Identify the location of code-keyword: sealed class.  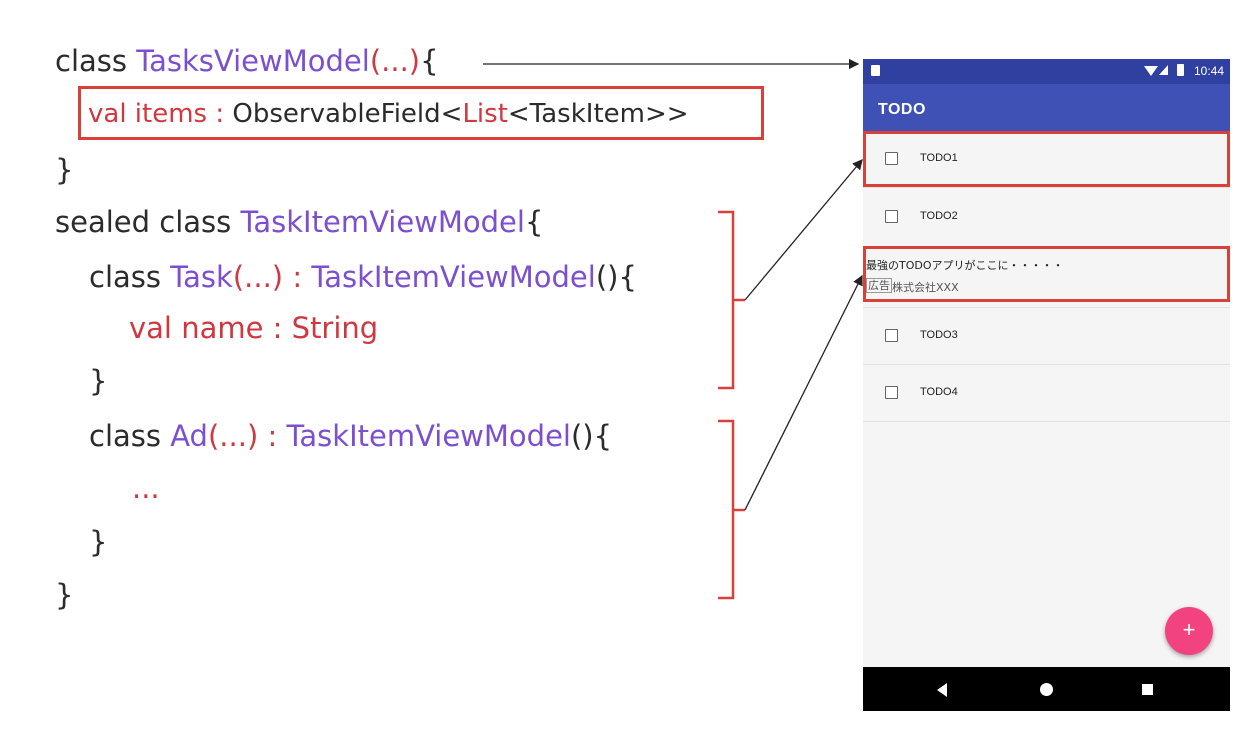
(148, 222).